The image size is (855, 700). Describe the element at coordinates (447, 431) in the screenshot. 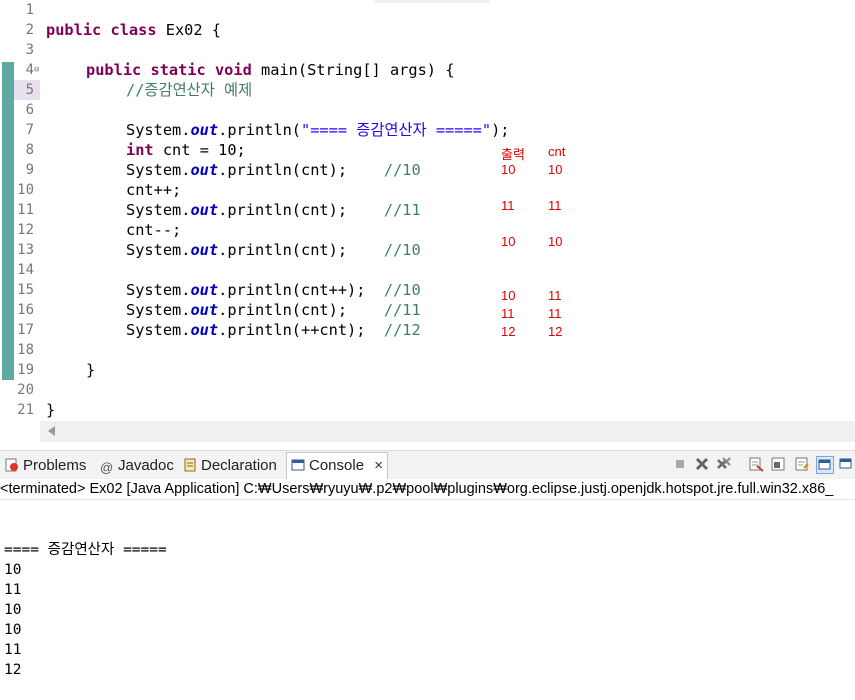

I see `editor-horizontal-scrollbar` at that location.